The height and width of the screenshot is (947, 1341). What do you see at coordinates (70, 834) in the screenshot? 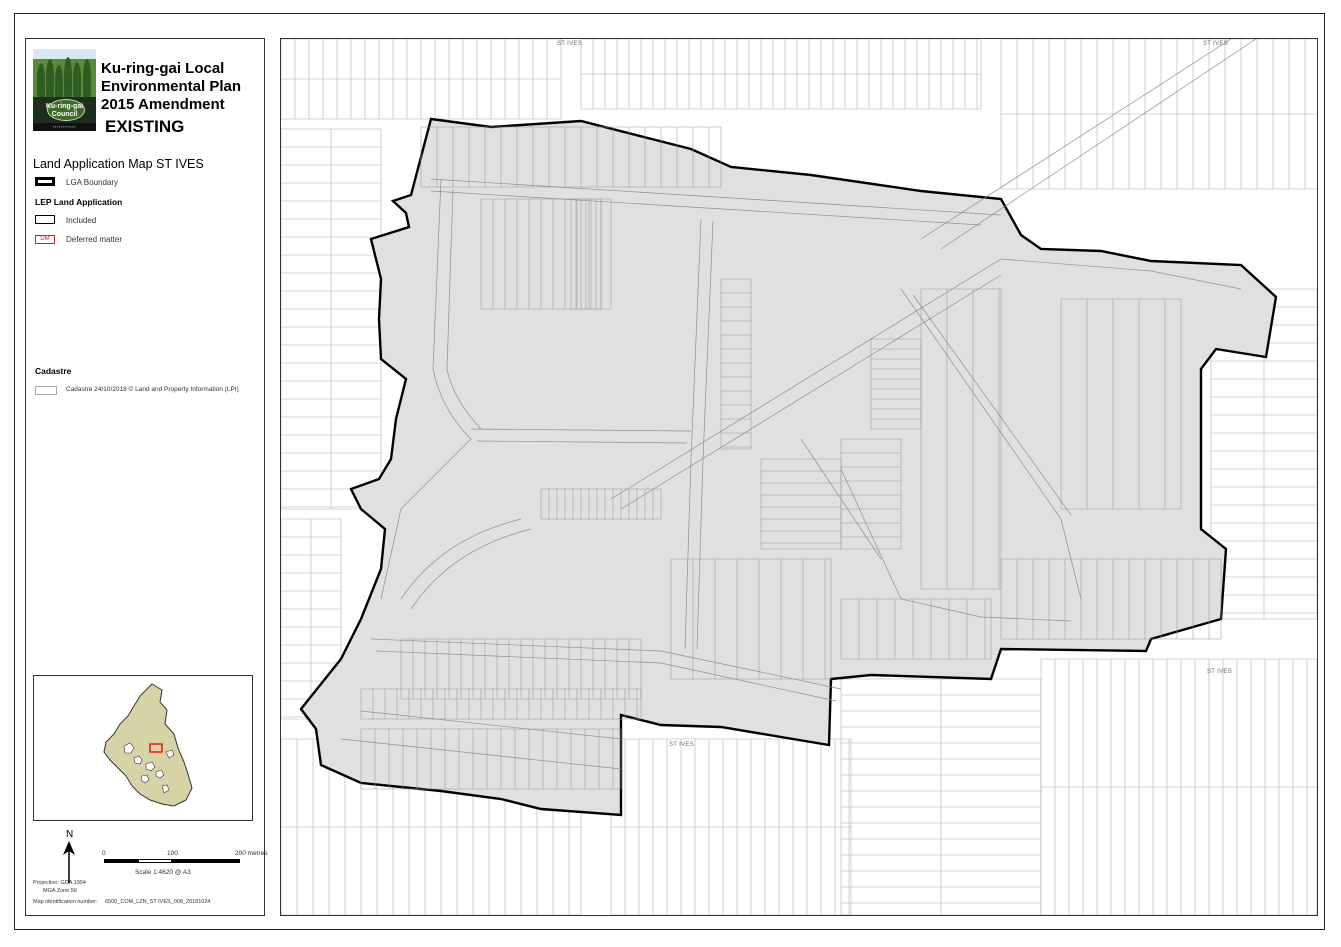
I see `north-letter: N` at bounding box center [70, 834].